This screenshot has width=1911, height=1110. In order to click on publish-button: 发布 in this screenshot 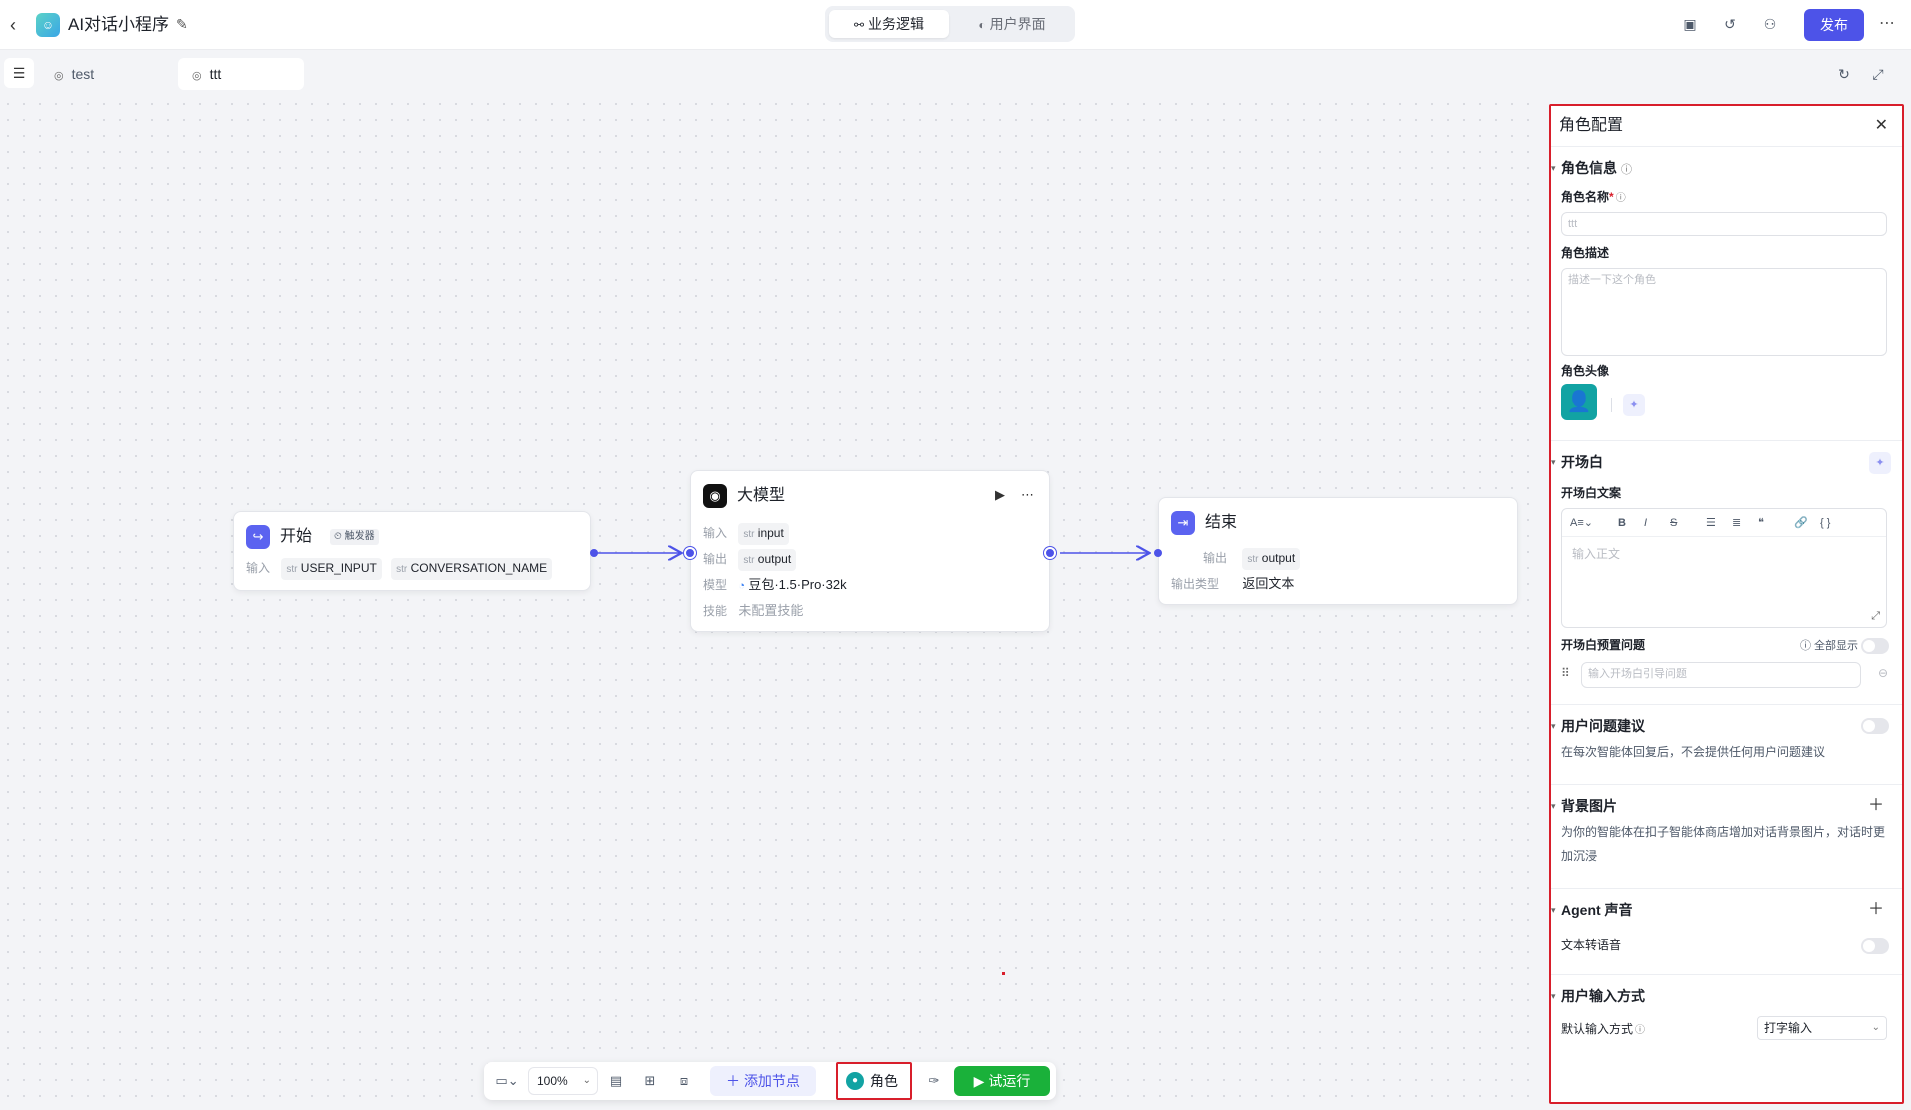, I will do `click(1834, 25)`.